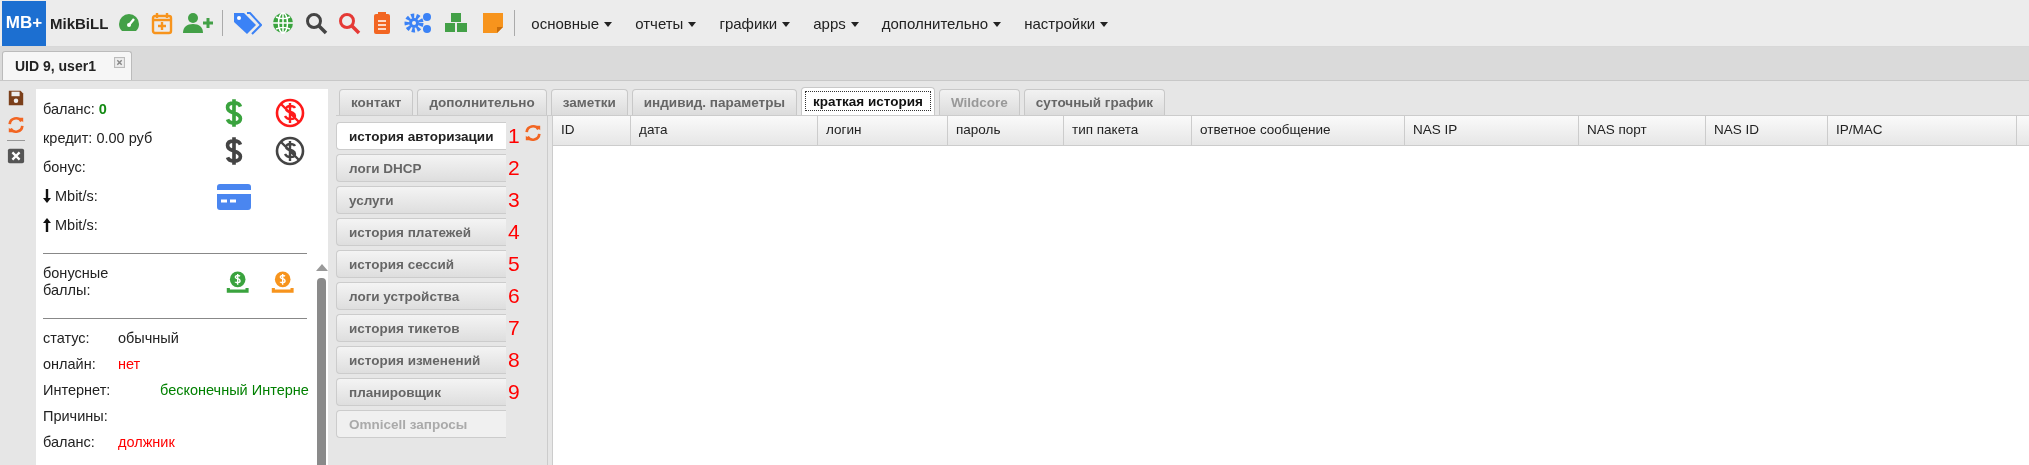  Describe the element at coordinates (418, 23) in the screenshot. I see `gears-icon` at that location.